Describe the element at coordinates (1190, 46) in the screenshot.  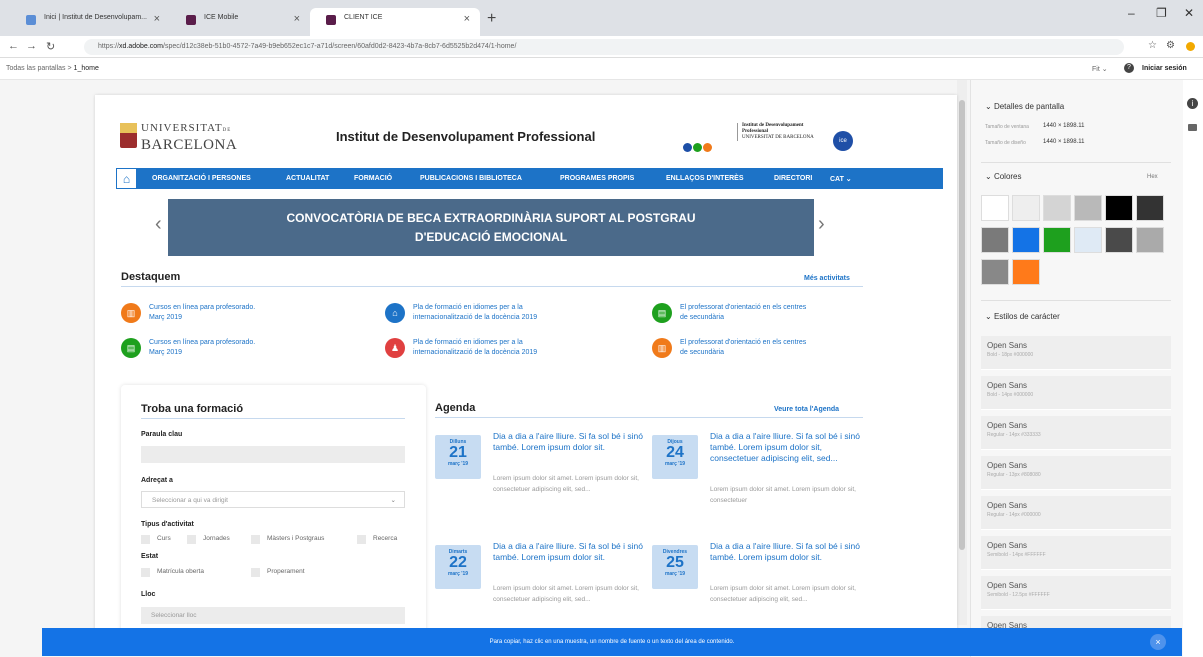
I see `profile-icon` at that location.